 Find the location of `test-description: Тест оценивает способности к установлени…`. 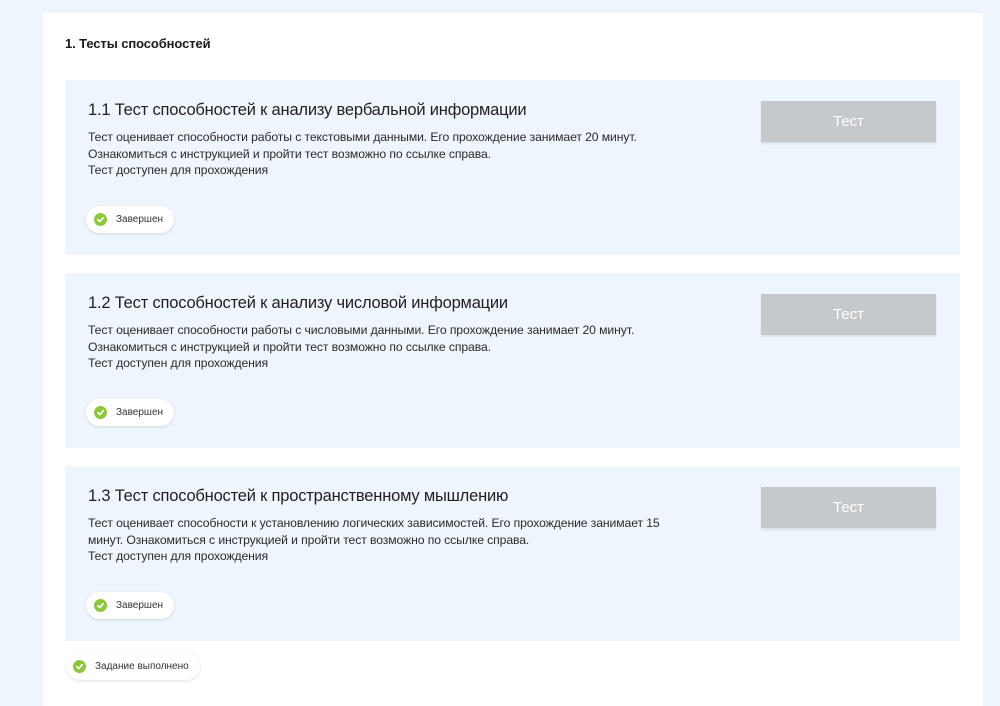

test-description: Тест оценивает способности к установлени… is located at coordinates (418, 540).